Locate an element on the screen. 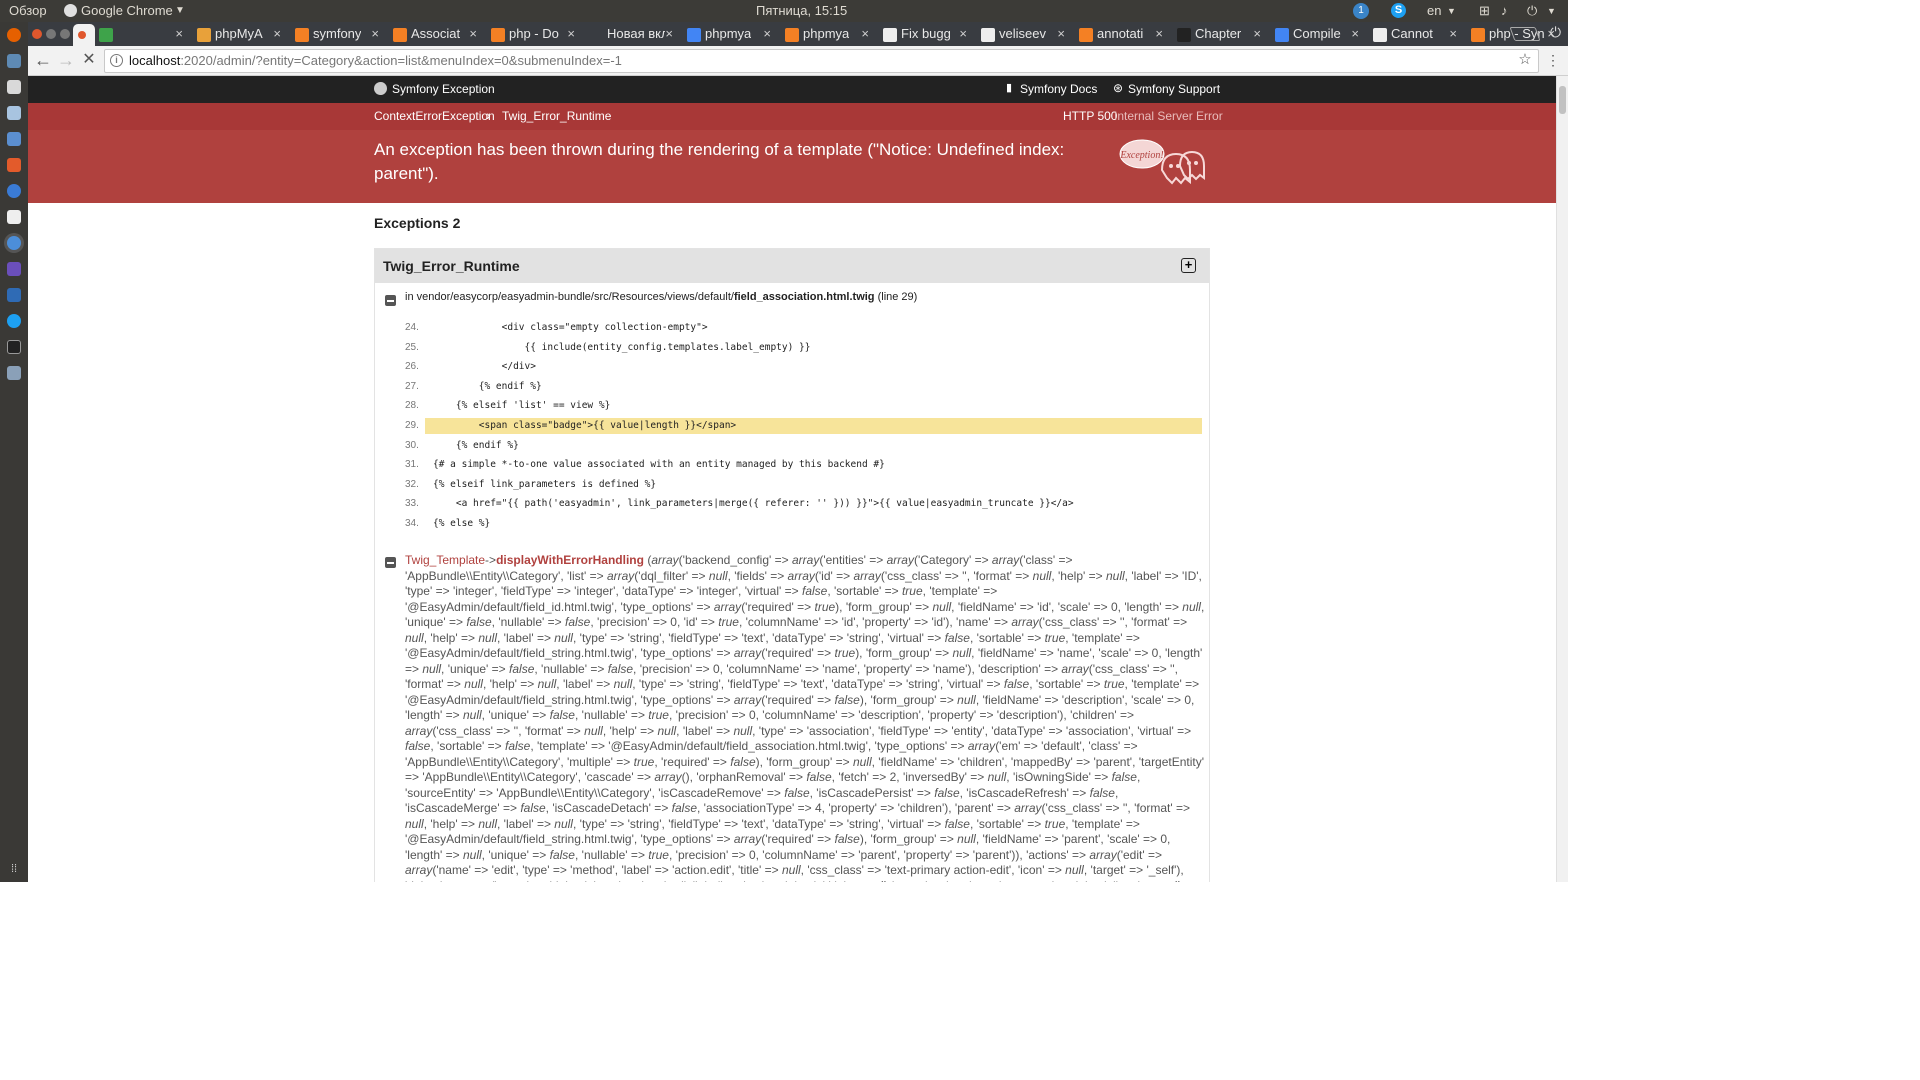 The image size is (1920, 1080). browser-tab: Новая вкла× is located at coordinates (631, 35).